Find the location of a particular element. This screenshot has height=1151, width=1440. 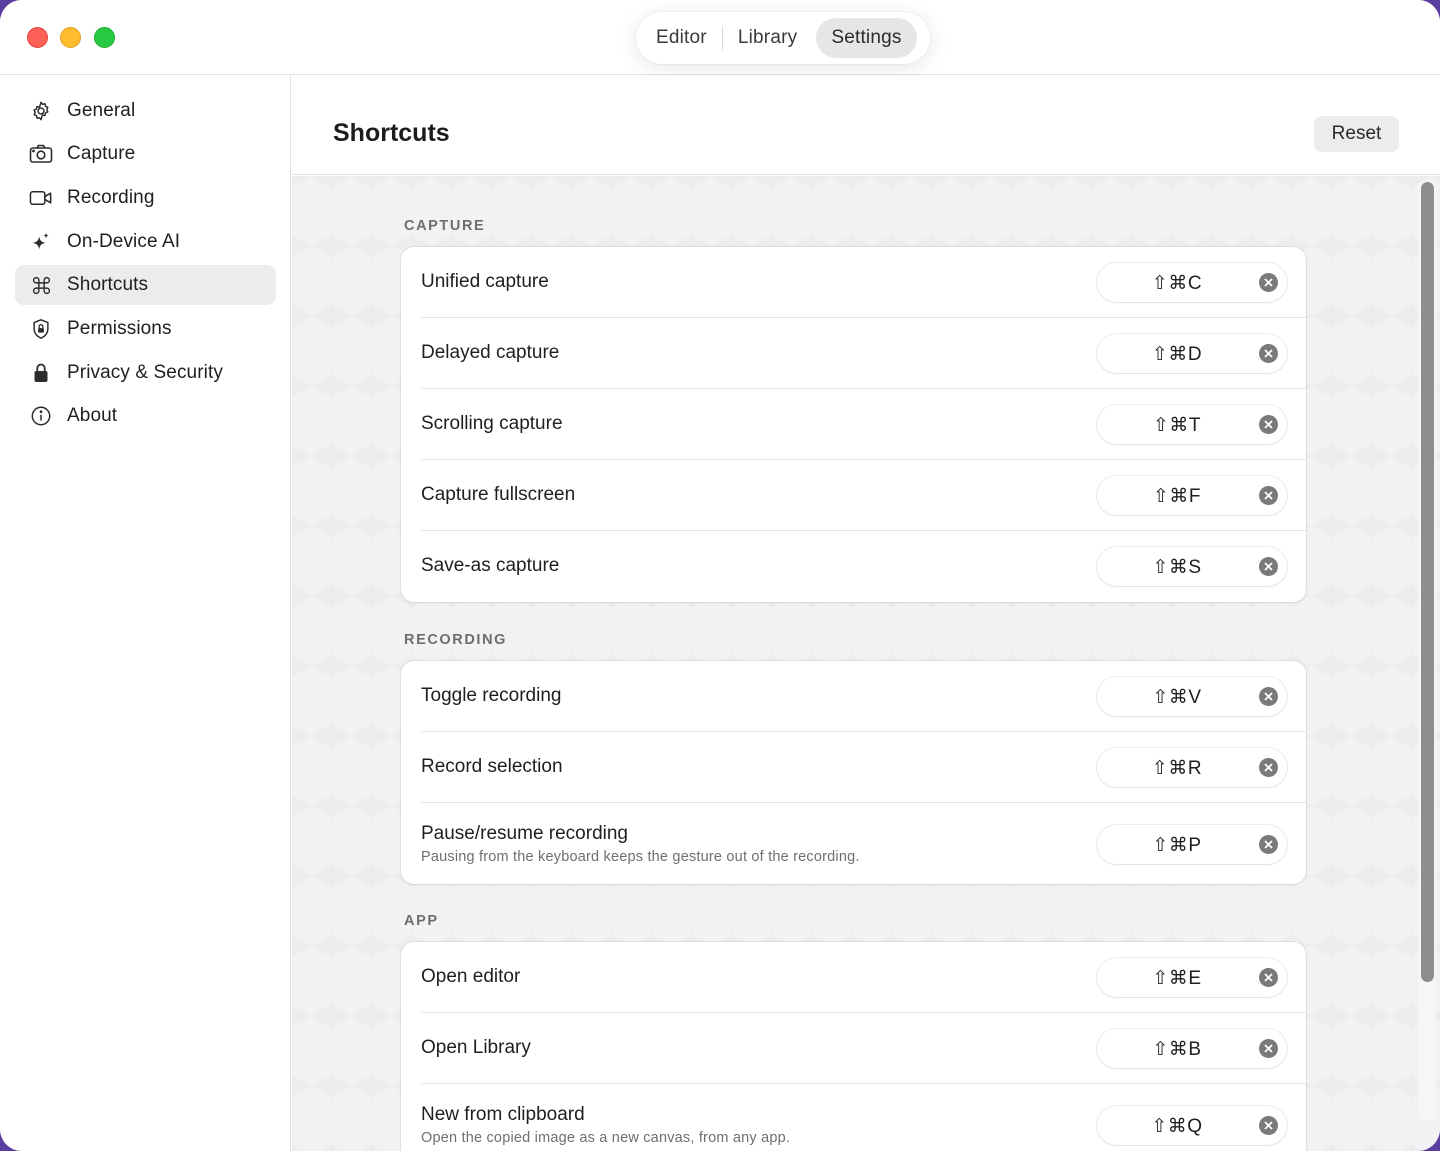

shortcut-label: Scrolling capture is located at coordinates (492, 423).